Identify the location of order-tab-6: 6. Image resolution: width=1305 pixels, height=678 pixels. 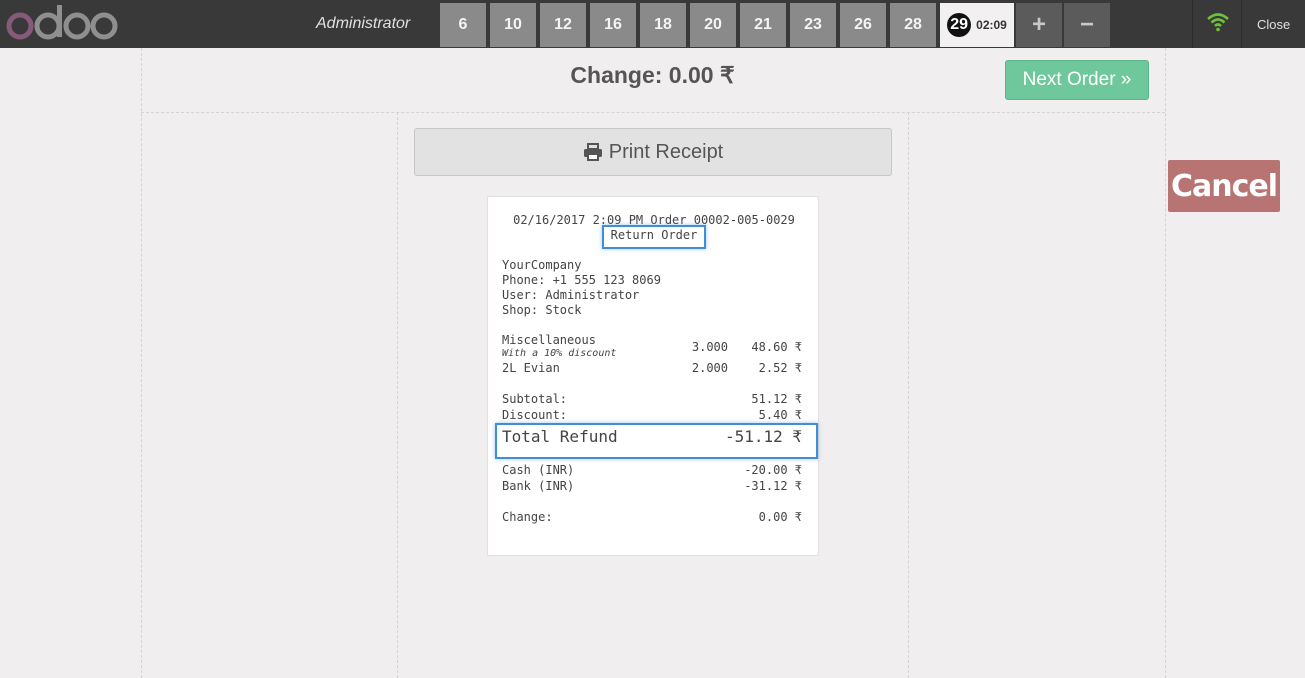
(463, 25).